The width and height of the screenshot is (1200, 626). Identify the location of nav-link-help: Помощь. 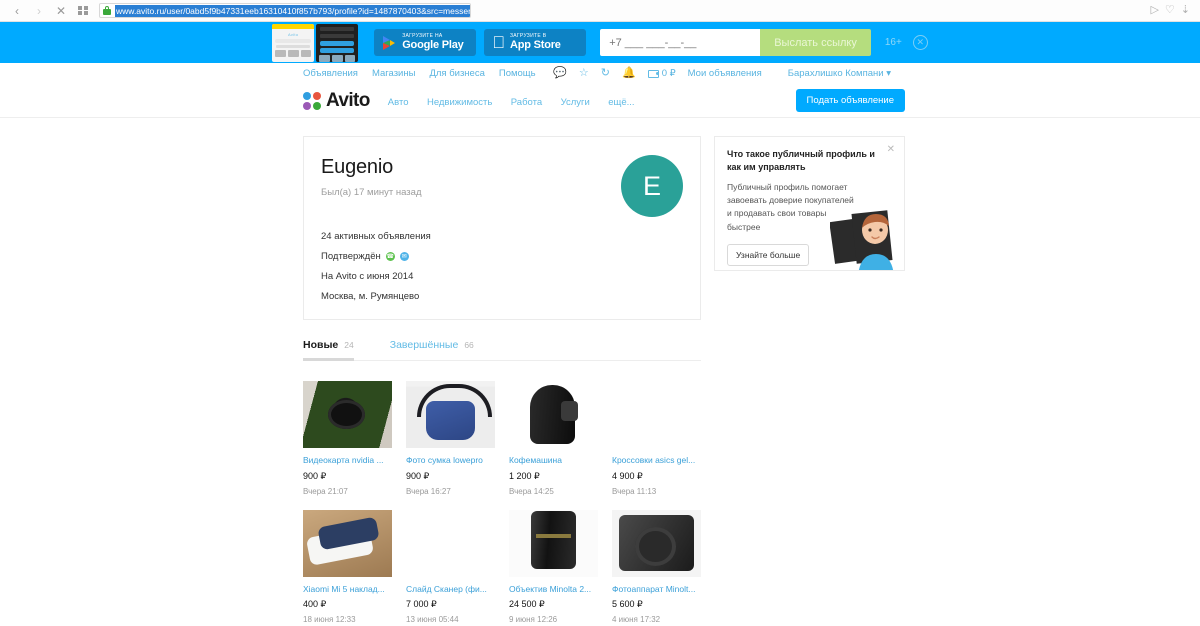
(517, 73).